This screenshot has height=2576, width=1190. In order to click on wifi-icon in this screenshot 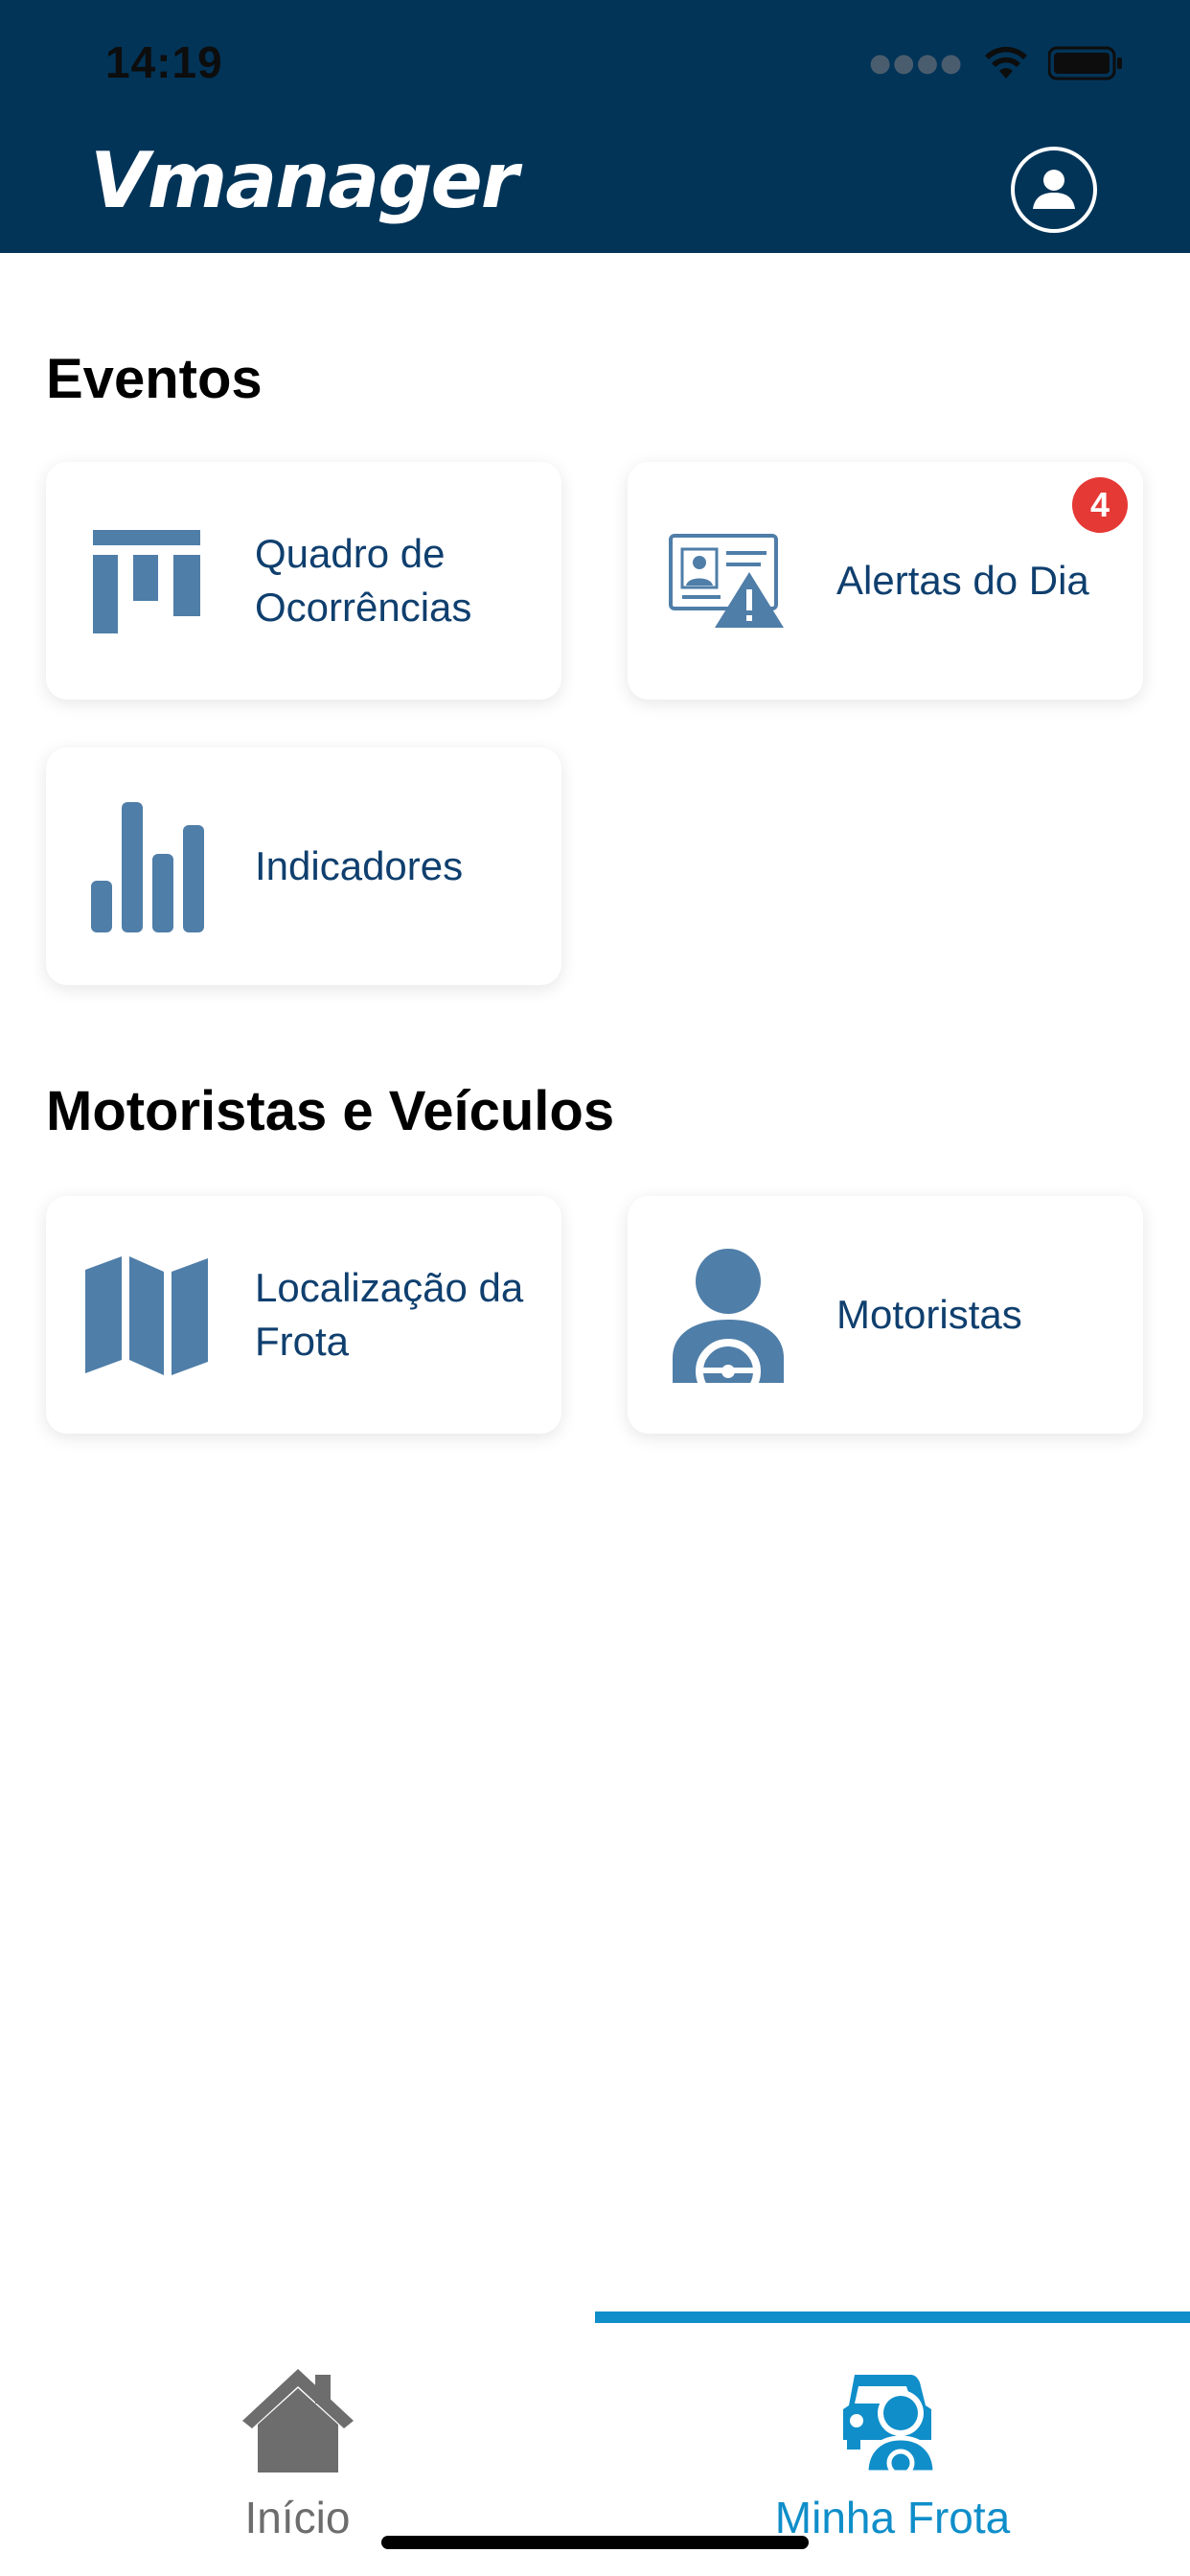, I will do `click(1006, 63)`.